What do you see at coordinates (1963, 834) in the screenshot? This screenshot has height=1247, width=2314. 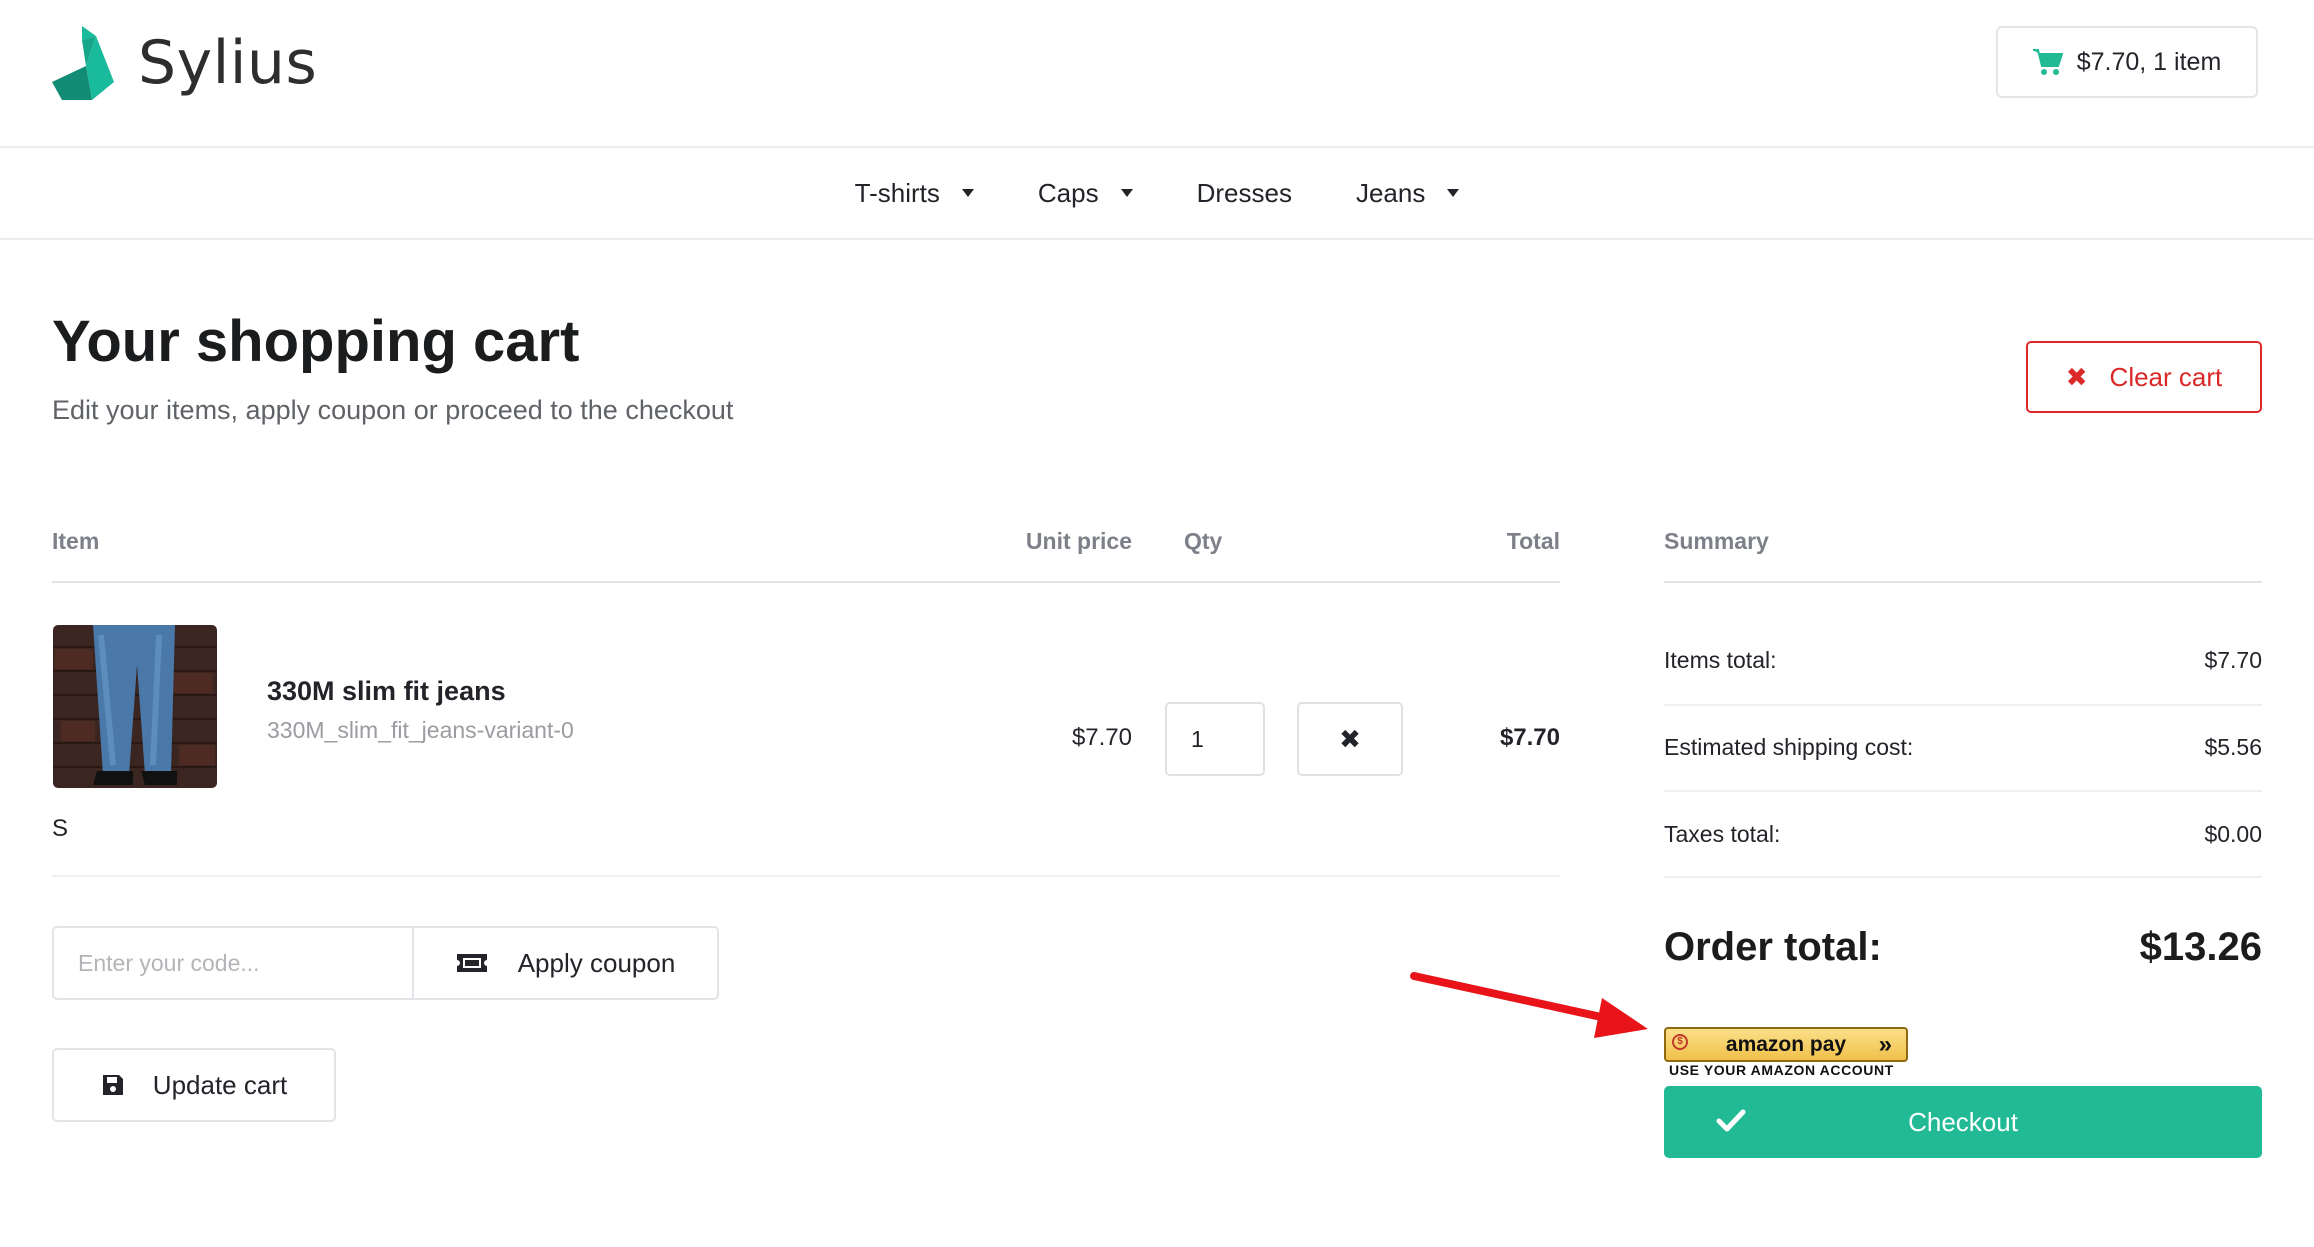 I see `summary-row-taxes: Taxes total: $0.00` at bounding box center [1963, 834].